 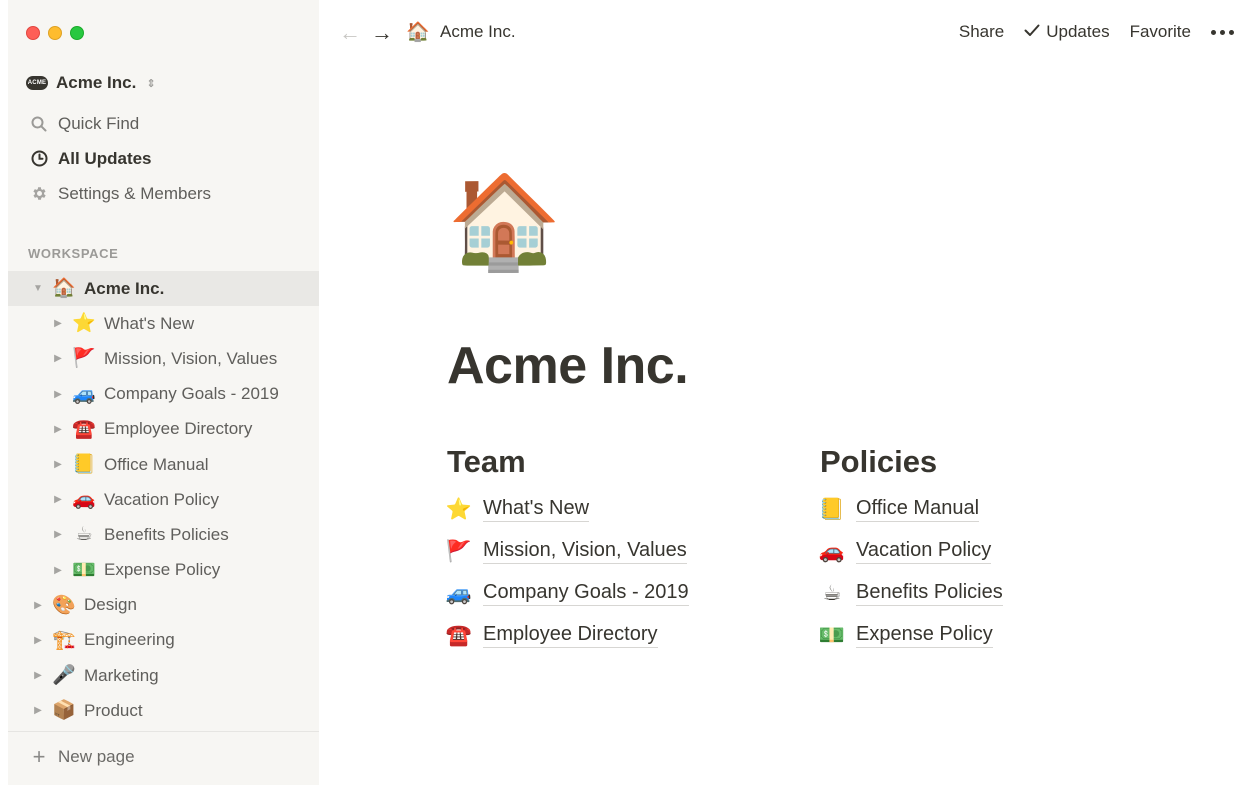 What do you see at coordinates (39, 194) in the screenshot?
I see `gear-icon` at bounding box center [39, 194].